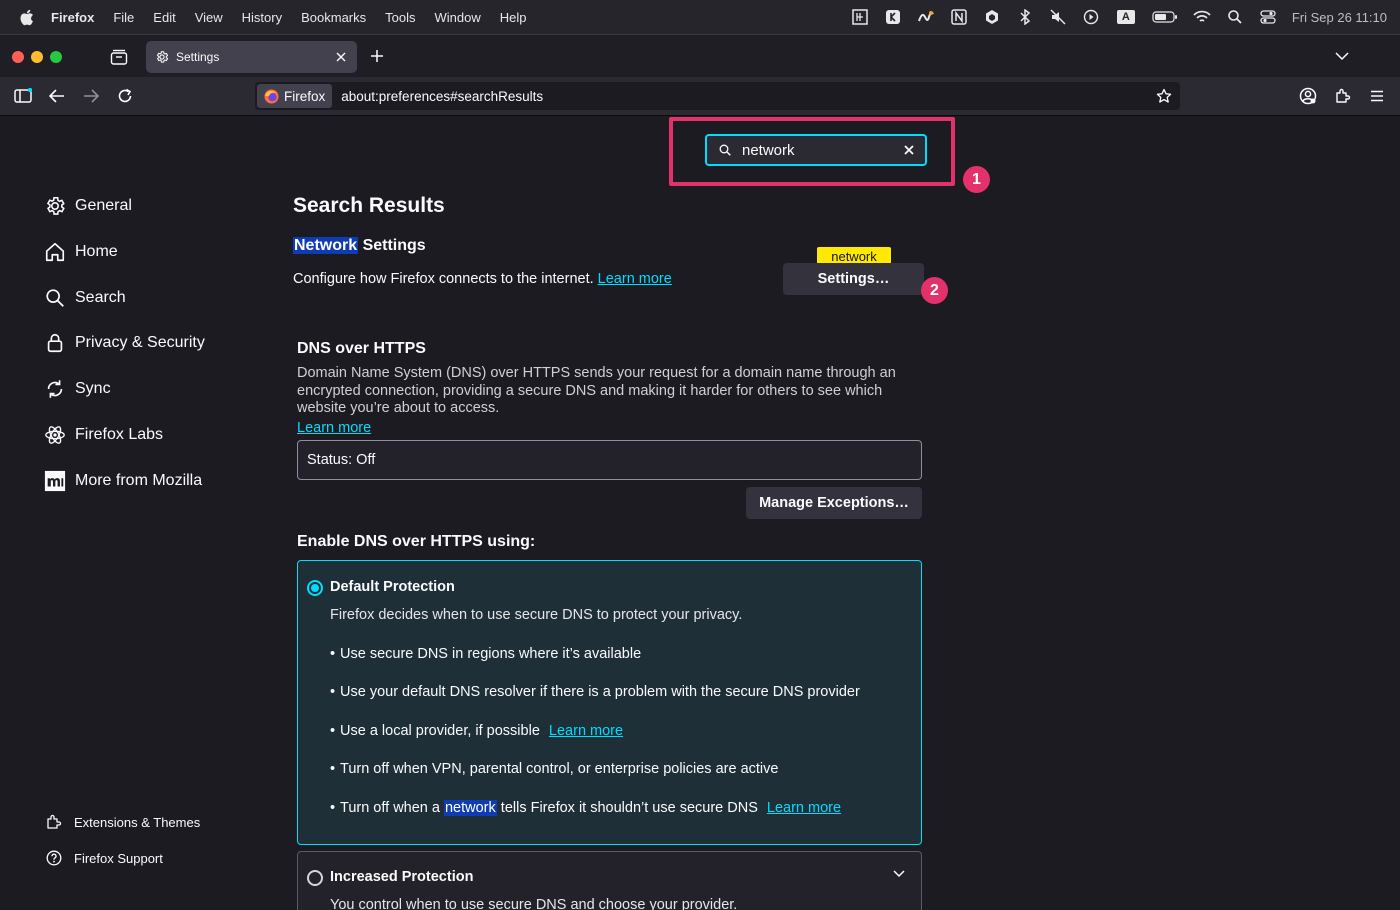 The height and width of the screenshot is (910, 1400). Describe the element at coordinates (700, 55) in the screenshot. I see `tab-bar: Settings` at that location.